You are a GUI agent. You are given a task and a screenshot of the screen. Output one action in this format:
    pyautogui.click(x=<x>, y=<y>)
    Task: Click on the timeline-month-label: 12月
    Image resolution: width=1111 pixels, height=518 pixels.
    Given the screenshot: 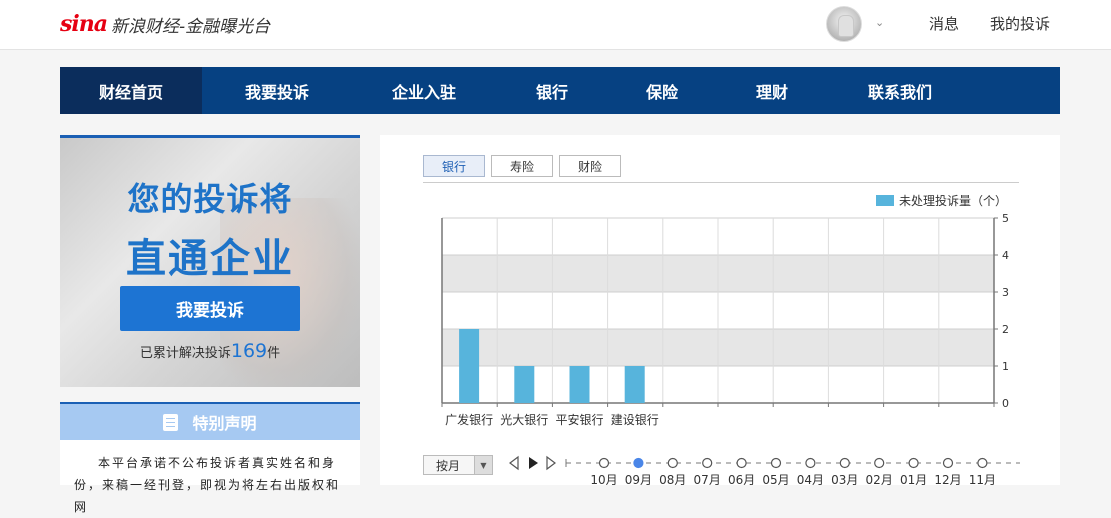 What is the action you would take?
    pyautogui.click(x=947, y=479)
    